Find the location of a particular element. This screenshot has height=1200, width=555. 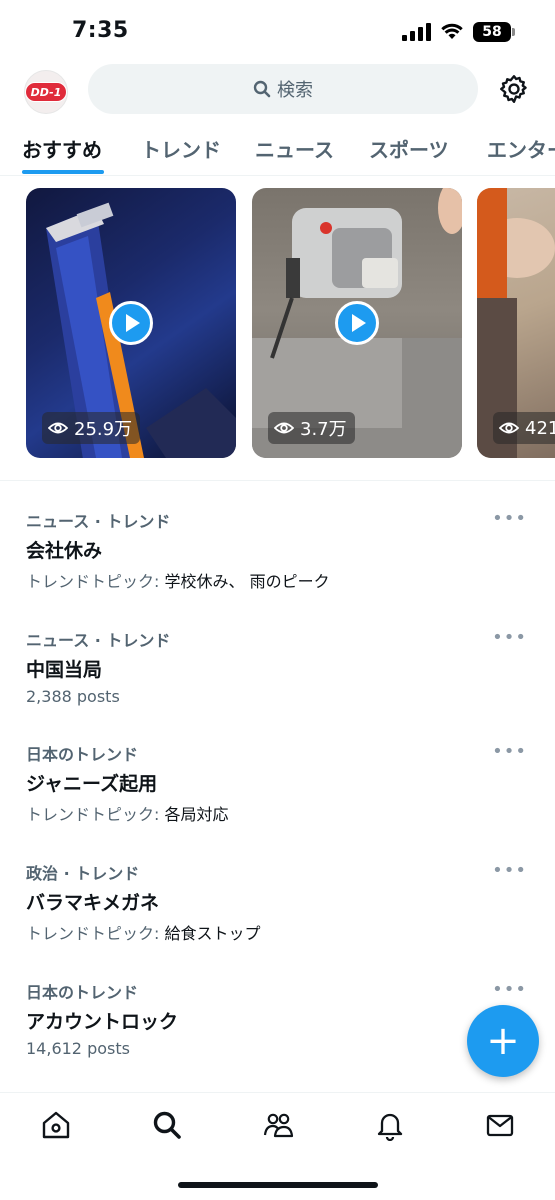

tab-news: ニュース is located at coordinates (294, 148).